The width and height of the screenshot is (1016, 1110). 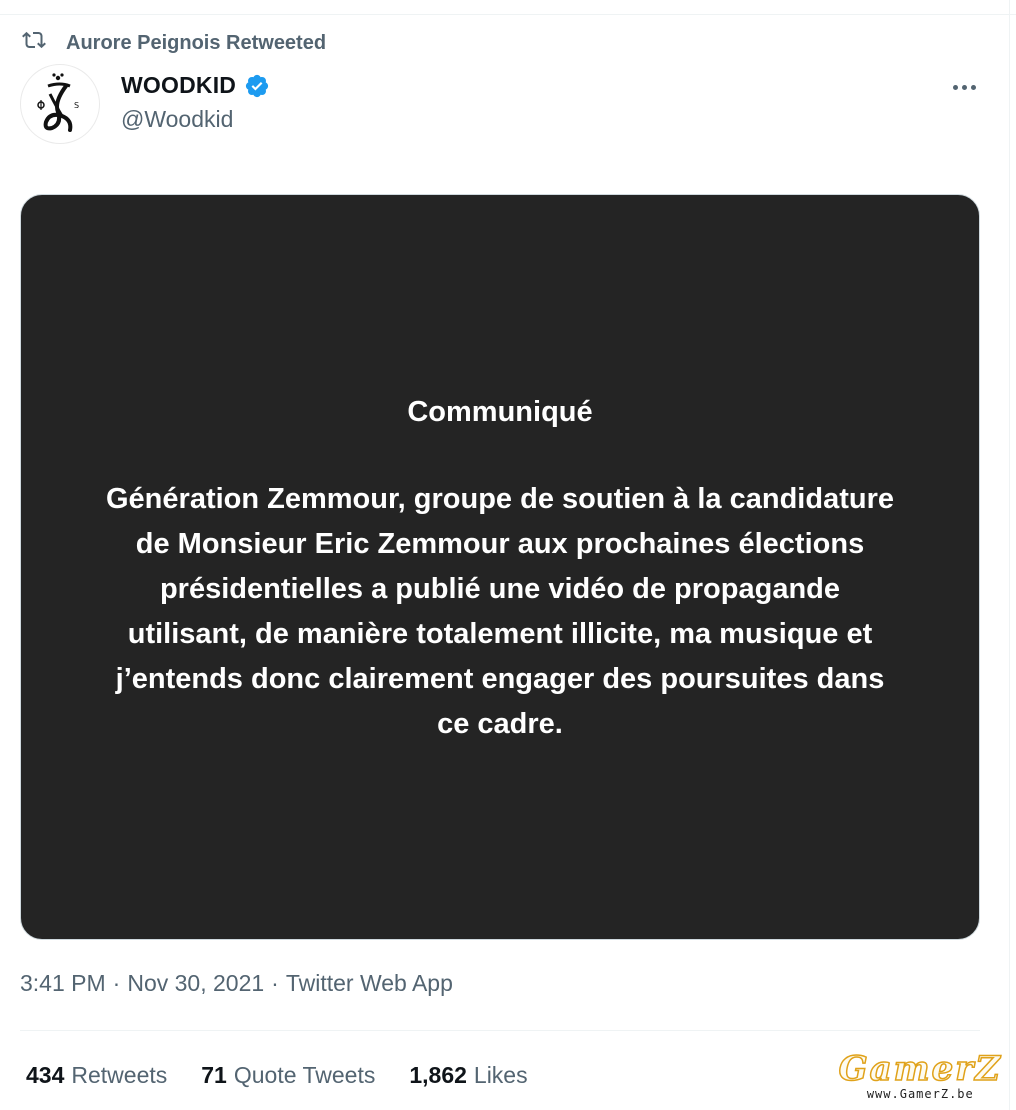 What do you see at coordinates (214, 1075) in the screenshot?
I see `quotes-count: 71` at bounding box center [214, 1075].